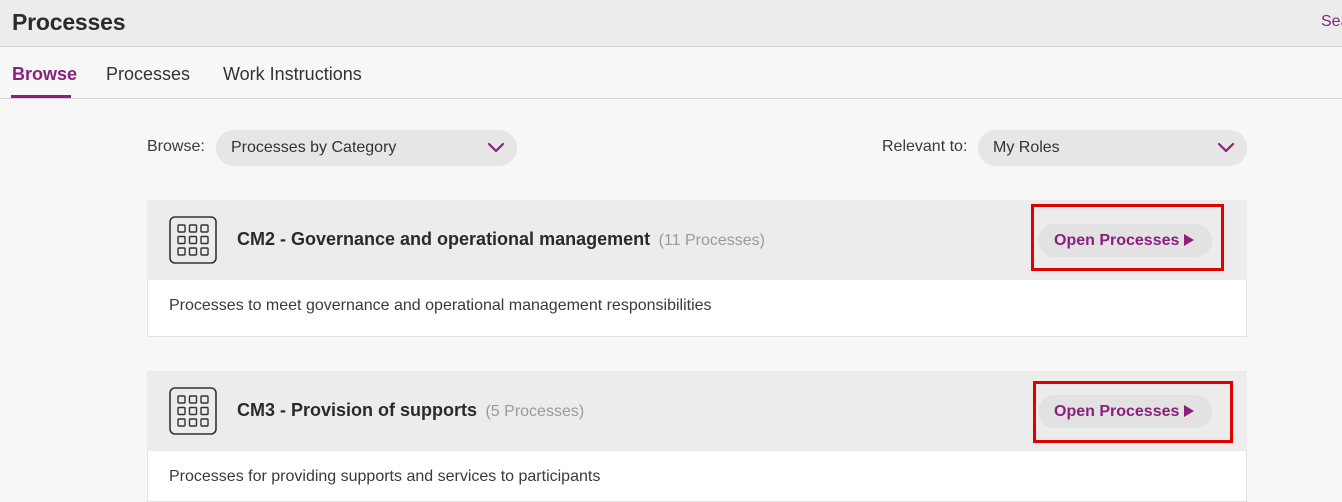 Image resolution: width=1342 pixels, height=502 pixels. Describe the element at coordinates (1026, 147) in the screenshot. I see `relevant-select-value: My Roles` at that location.